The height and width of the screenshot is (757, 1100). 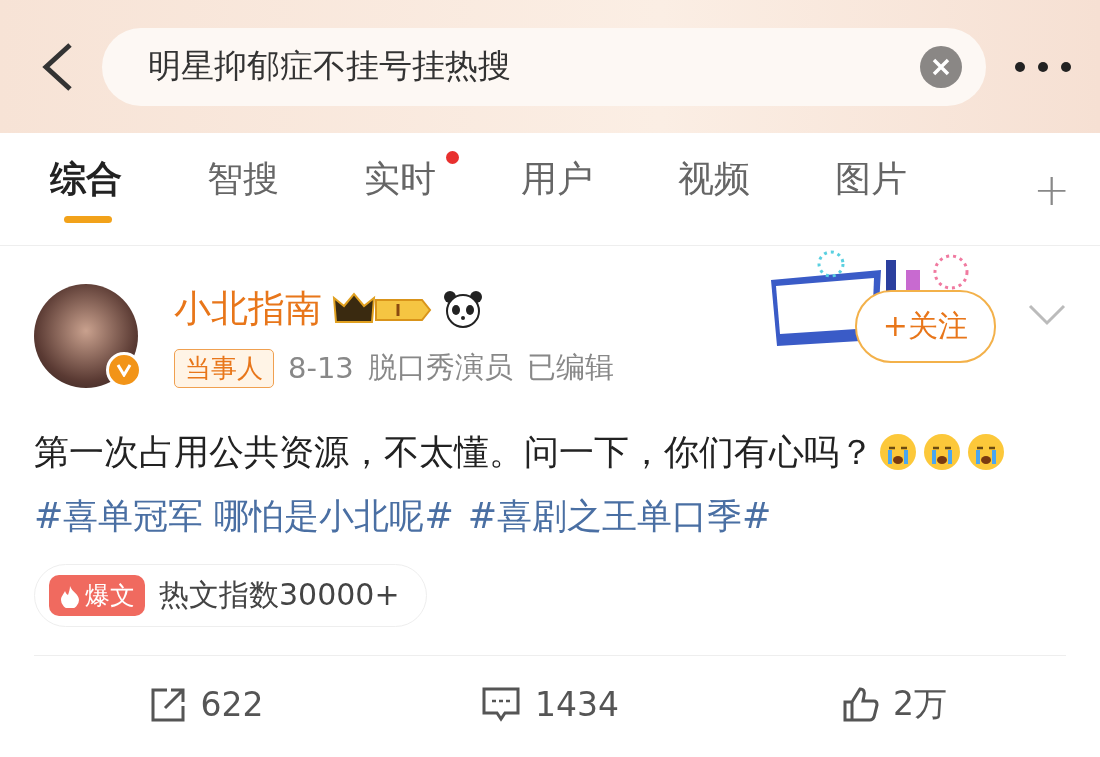 What do you see at coordinates (619, 516) in the screenshot?
I see `topic-link: #喜剧之王单口季#` at bounding box center [619, 516].